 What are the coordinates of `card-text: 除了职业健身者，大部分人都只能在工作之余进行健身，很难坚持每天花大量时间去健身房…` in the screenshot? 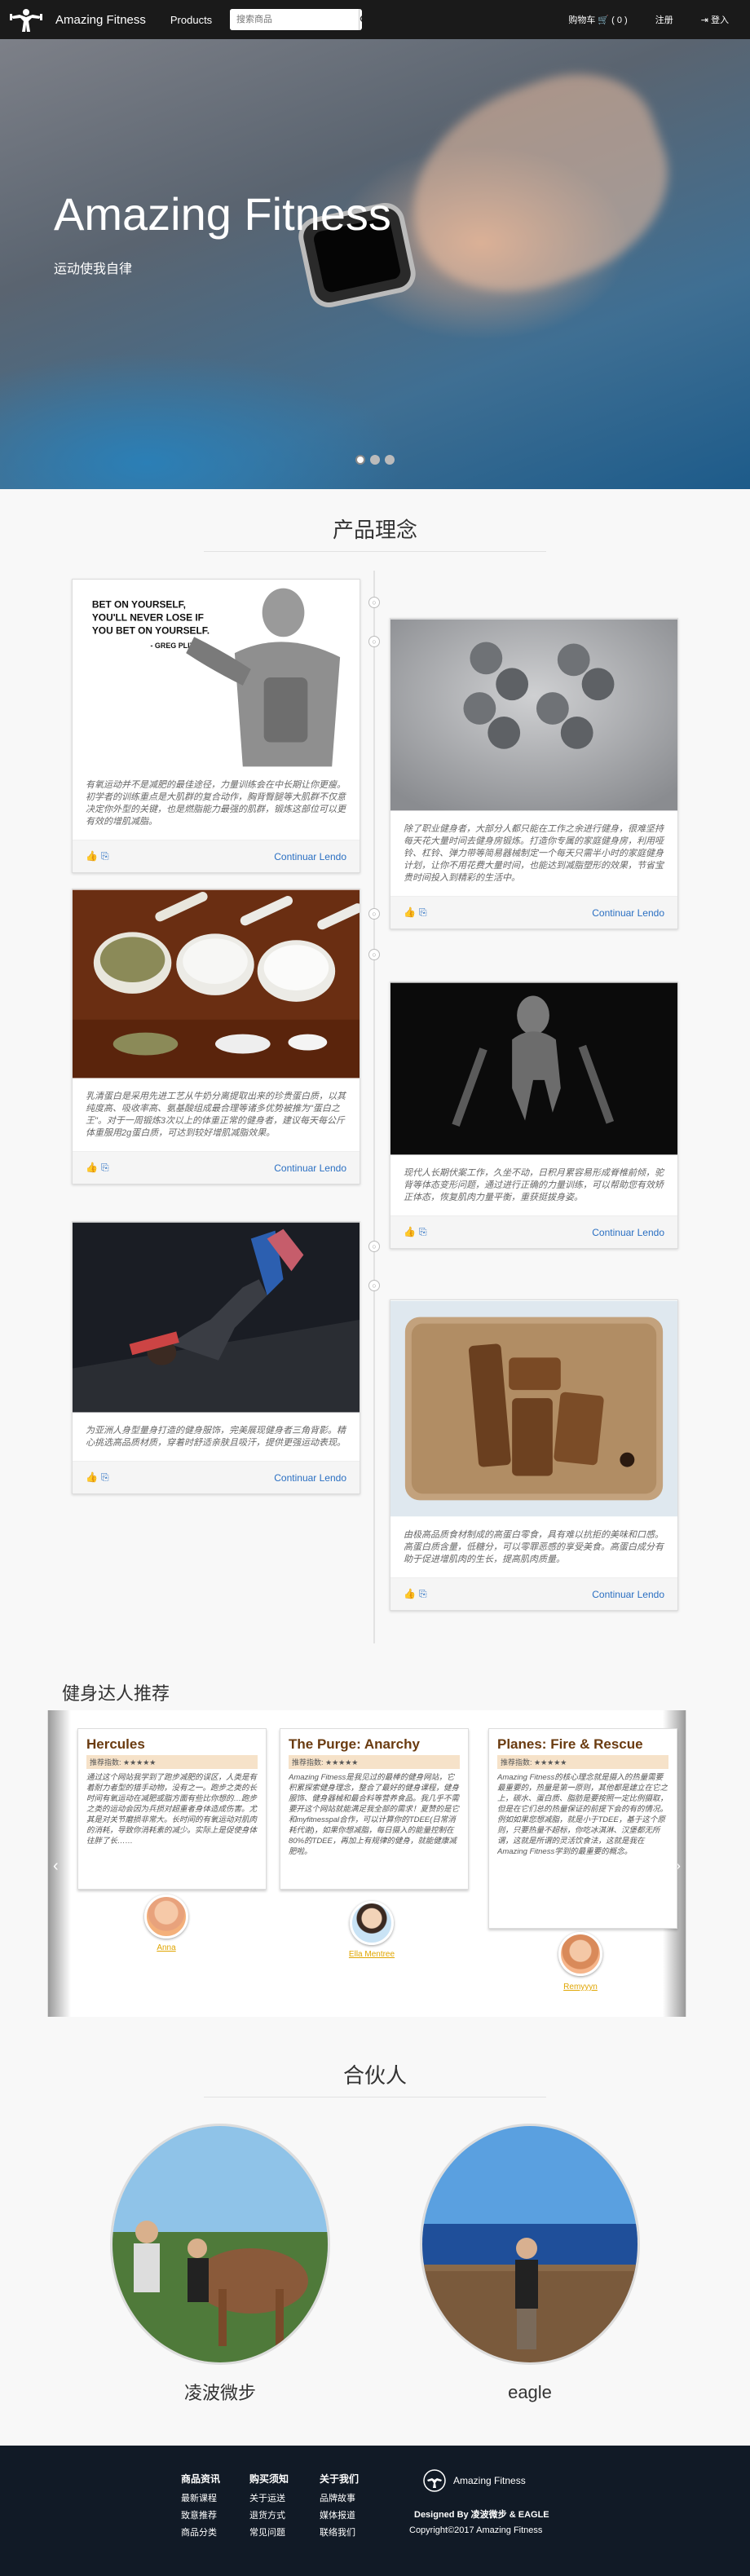 It's located at (534, 853).